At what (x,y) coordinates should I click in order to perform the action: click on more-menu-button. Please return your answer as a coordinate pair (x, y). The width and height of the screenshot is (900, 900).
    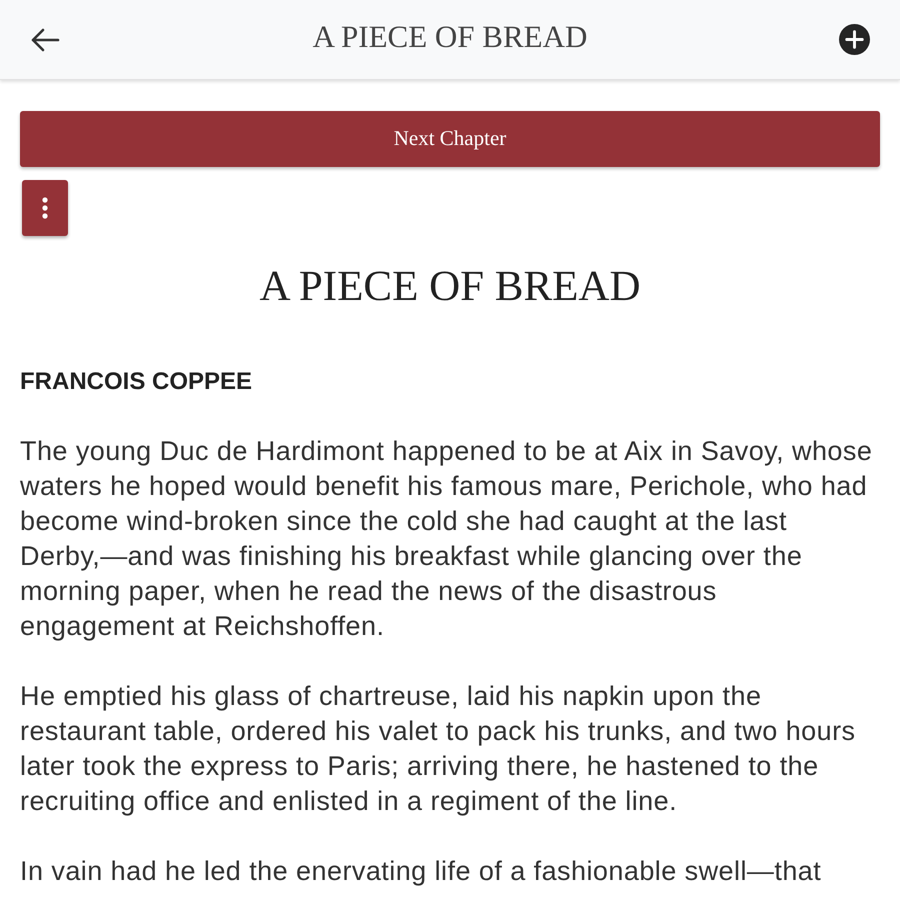
    Looking at the image, I should click on (45, 208).